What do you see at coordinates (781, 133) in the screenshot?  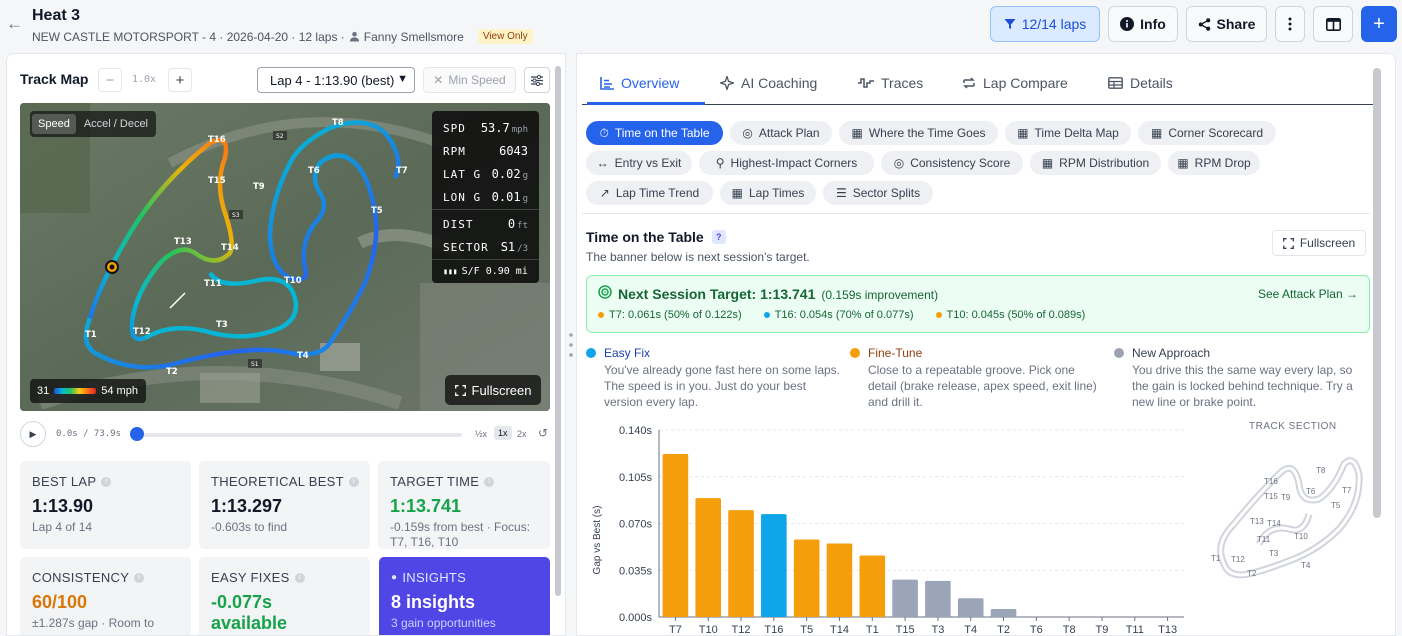 I see `pill-attack-plan: ◎ Attack Plan` at bounding box center [781, 133].